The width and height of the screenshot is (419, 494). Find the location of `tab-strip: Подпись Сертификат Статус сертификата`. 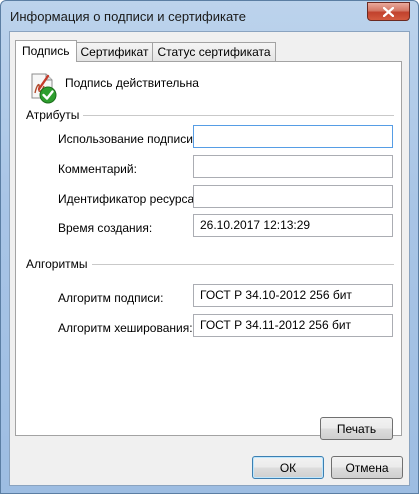

tab-strip: Подпись Сертификат Статус сертификата is located at coordinates (145, 51).